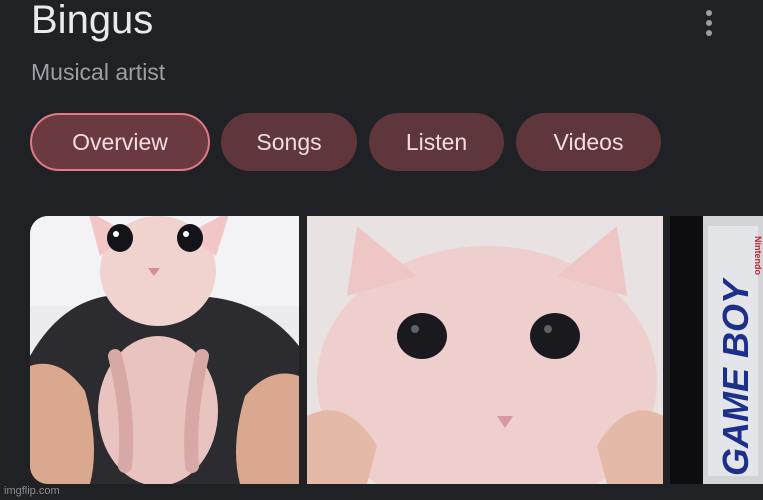  I want to click on artist-subtitle: Musical artist, so click(98, 72).